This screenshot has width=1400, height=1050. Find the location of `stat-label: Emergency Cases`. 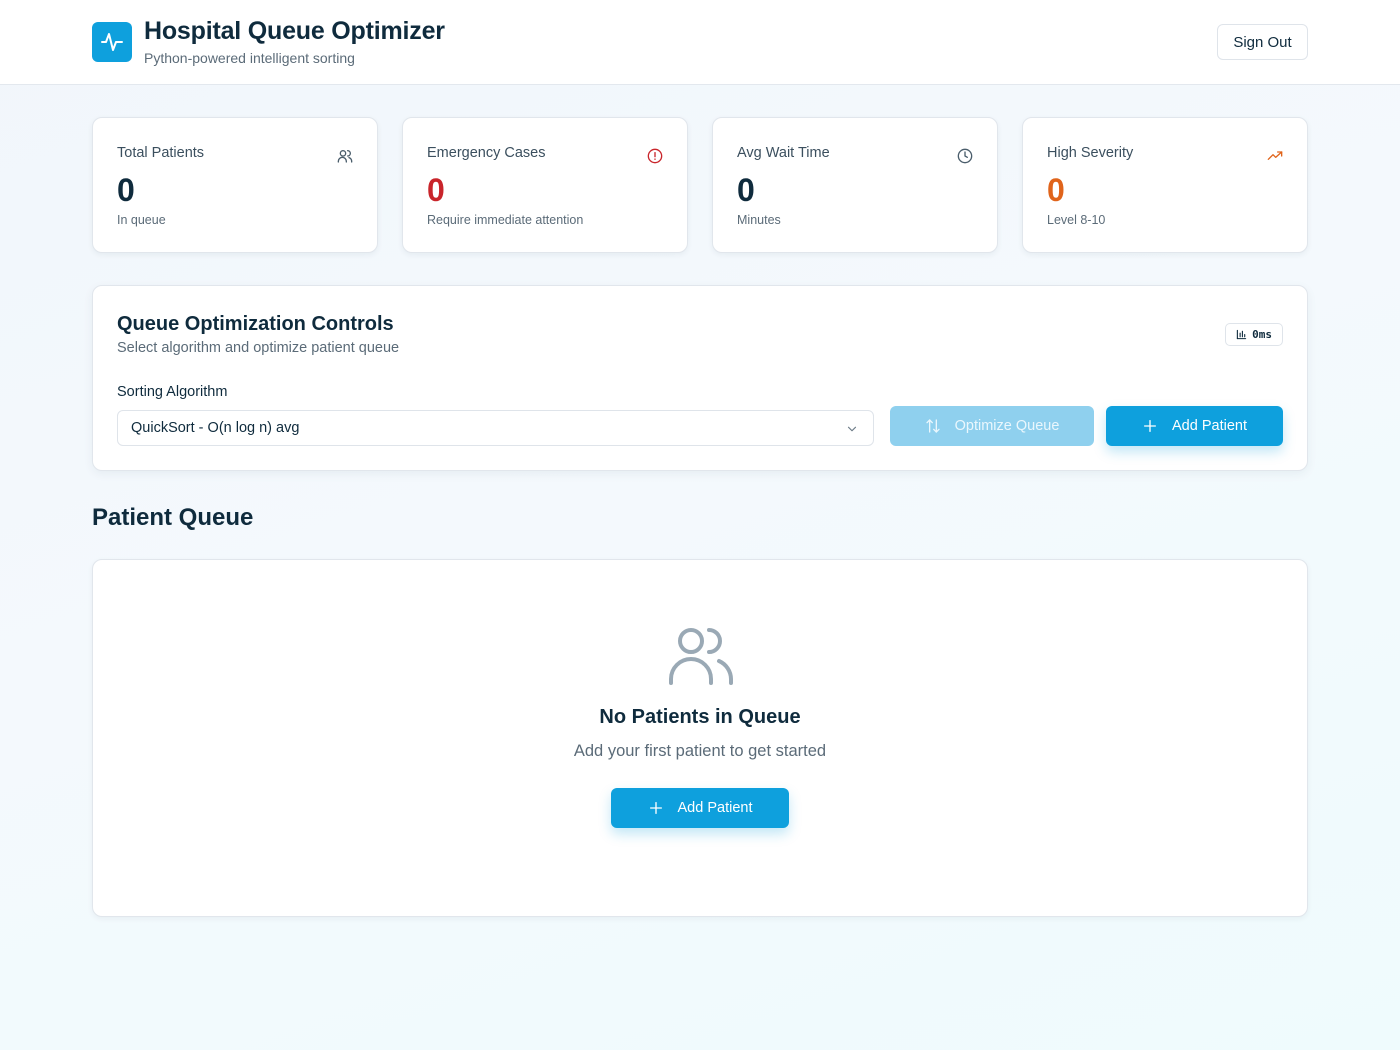

stat-label: Emergency Cases is located at coordinates (486, 153).